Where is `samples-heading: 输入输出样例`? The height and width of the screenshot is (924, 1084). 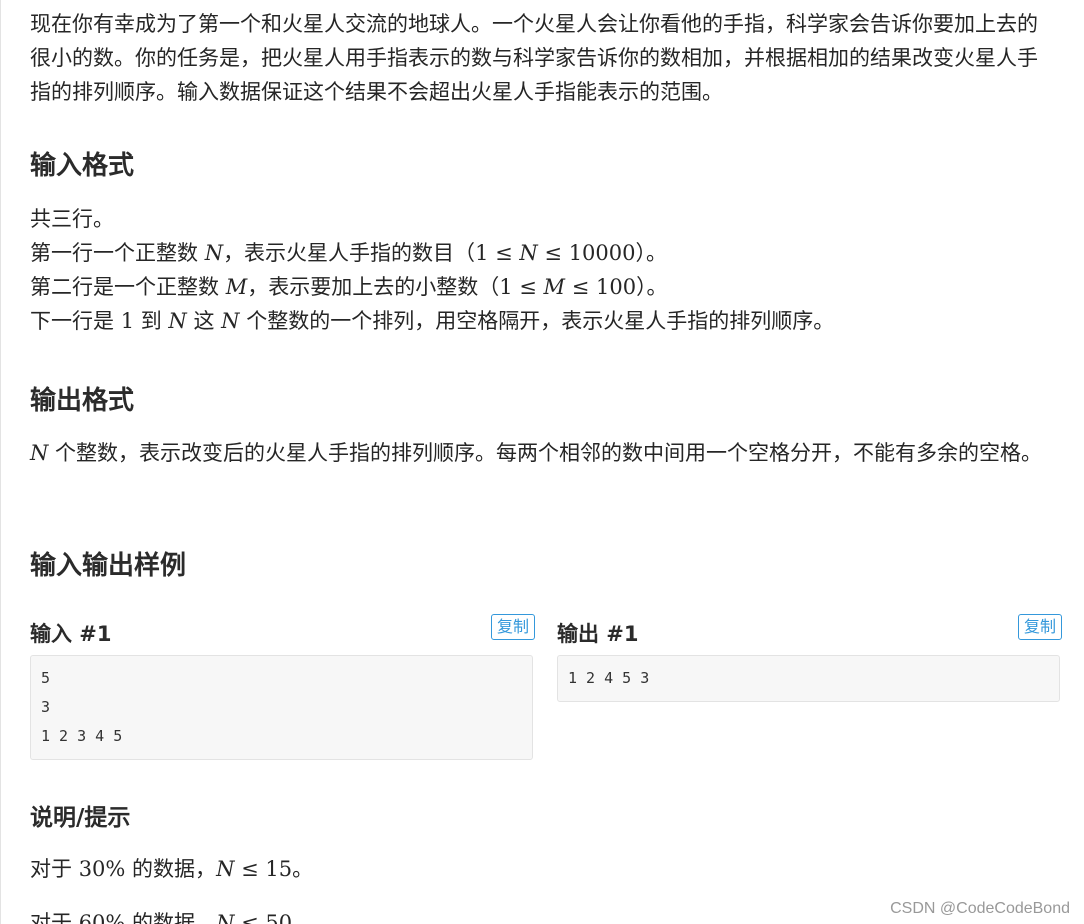 samples-heading: 输入输出样例 is located at coordinates (108, 566).